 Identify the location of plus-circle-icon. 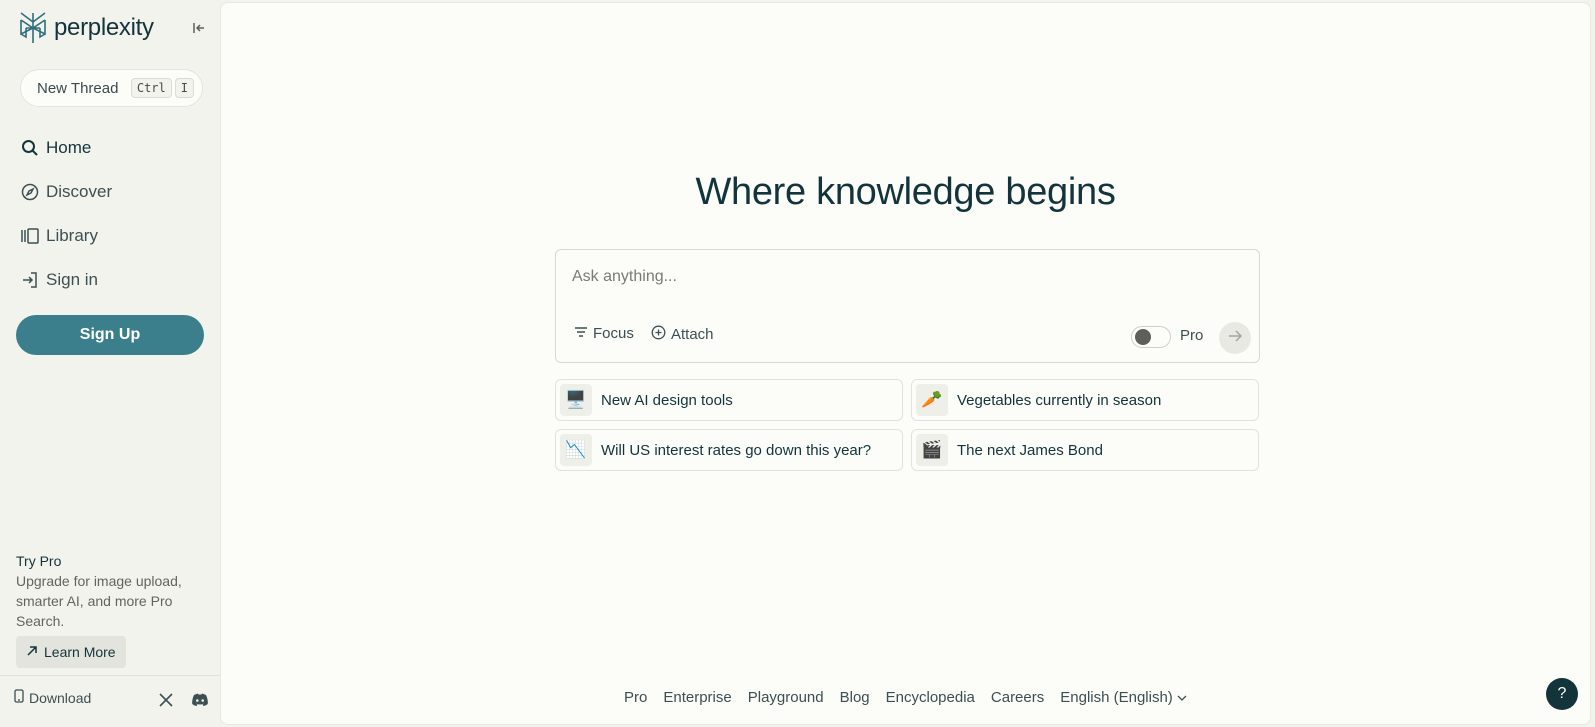
(658, 334).